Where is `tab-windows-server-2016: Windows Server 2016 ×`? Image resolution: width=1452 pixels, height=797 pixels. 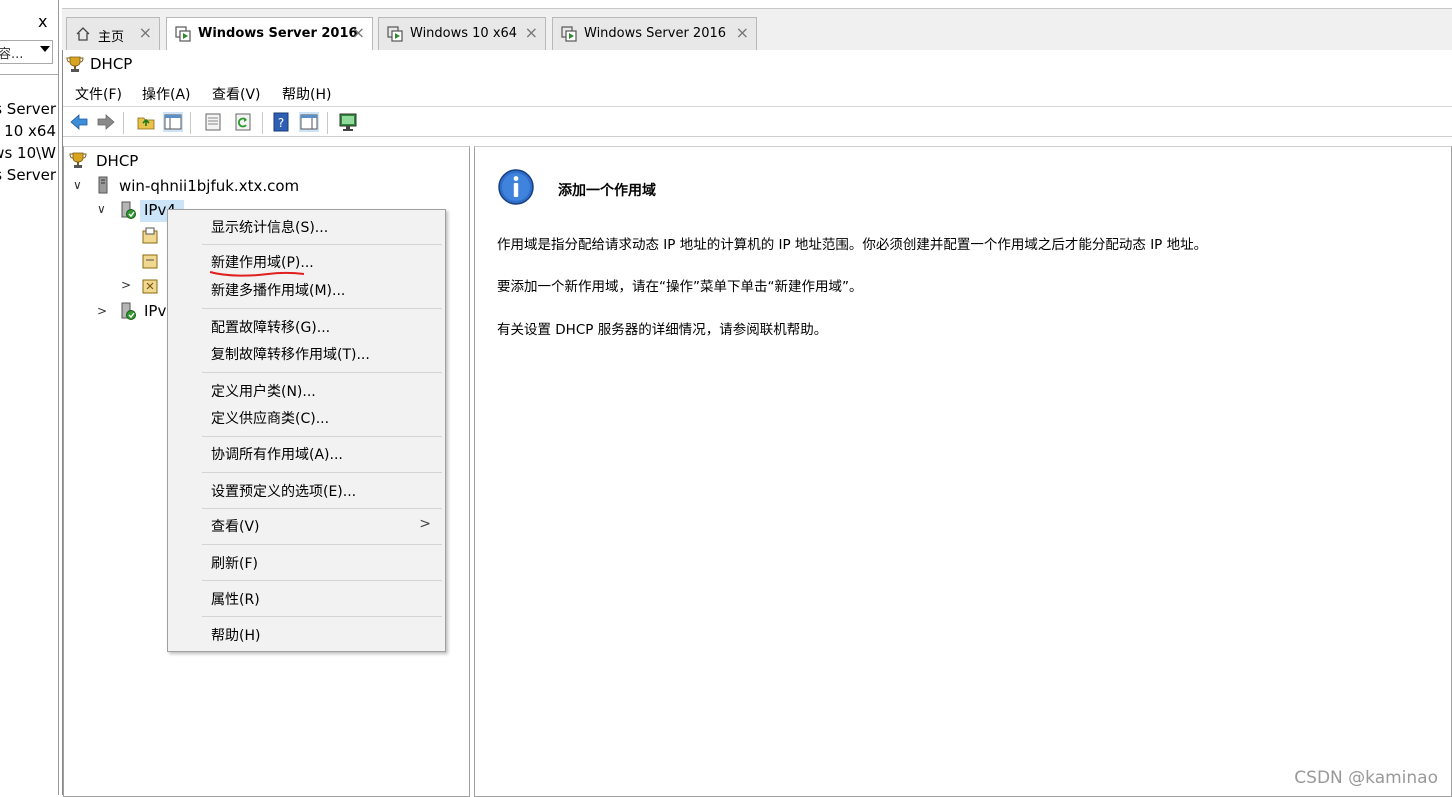
tab-windows-server-2016: Windows Server 2016 × is located at coordinates (269, 34).